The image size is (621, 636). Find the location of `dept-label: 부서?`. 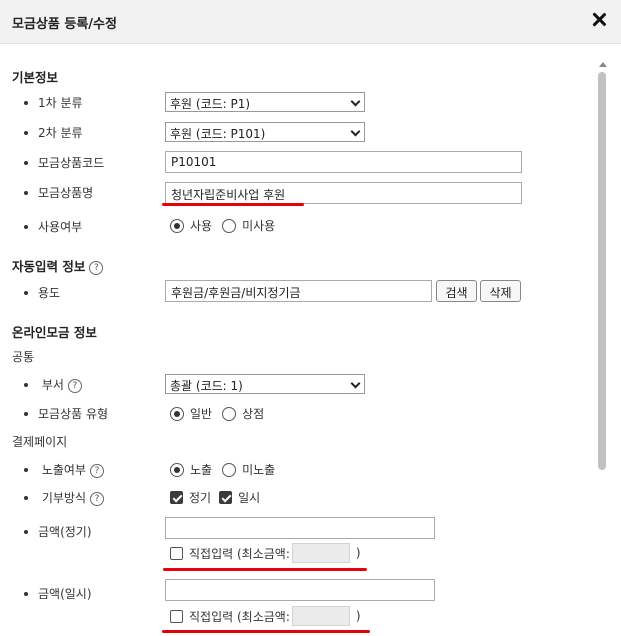

dept-label: 부서? is located at coordinates (53, 384).